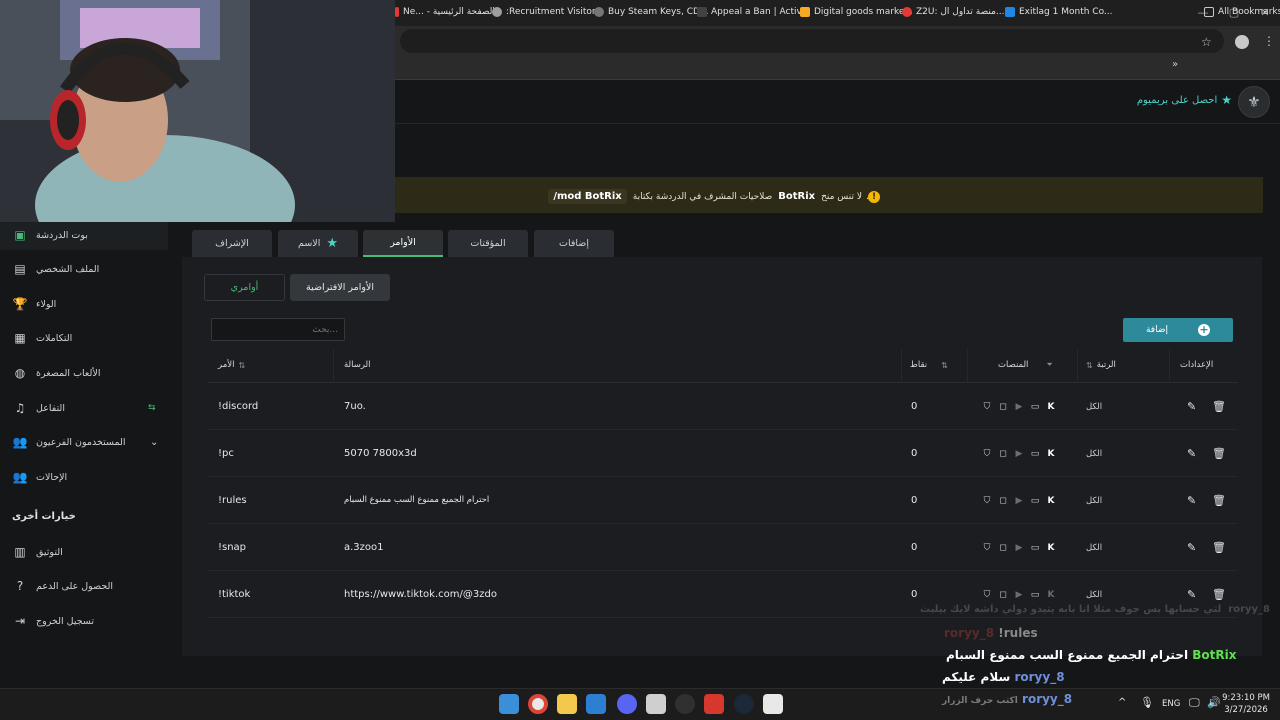  What do you see at coordinates (1242, 12) in the screenshot?
I see `all-bookmarks: All Bookmarks` at bounding box center [1242, 12].